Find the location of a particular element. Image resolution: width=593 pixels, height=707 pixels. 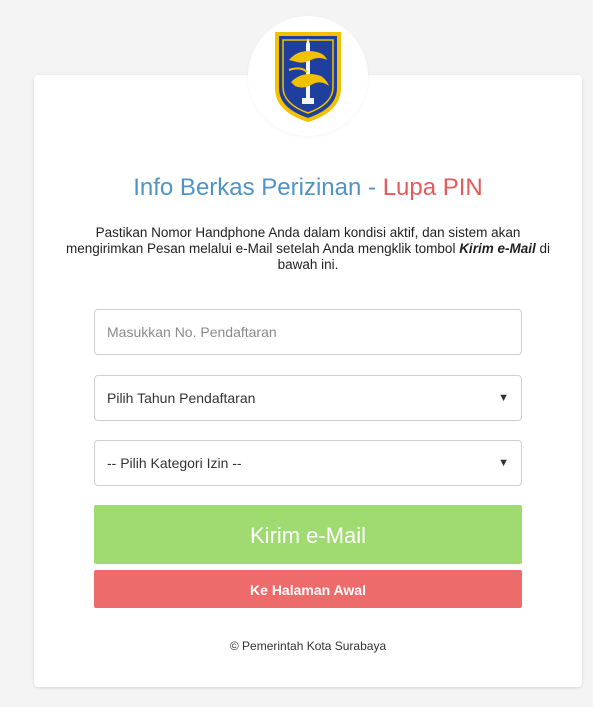

page-title: Info Berkas Perizinan - Lupa PIN is located at coordinates (308, 188).